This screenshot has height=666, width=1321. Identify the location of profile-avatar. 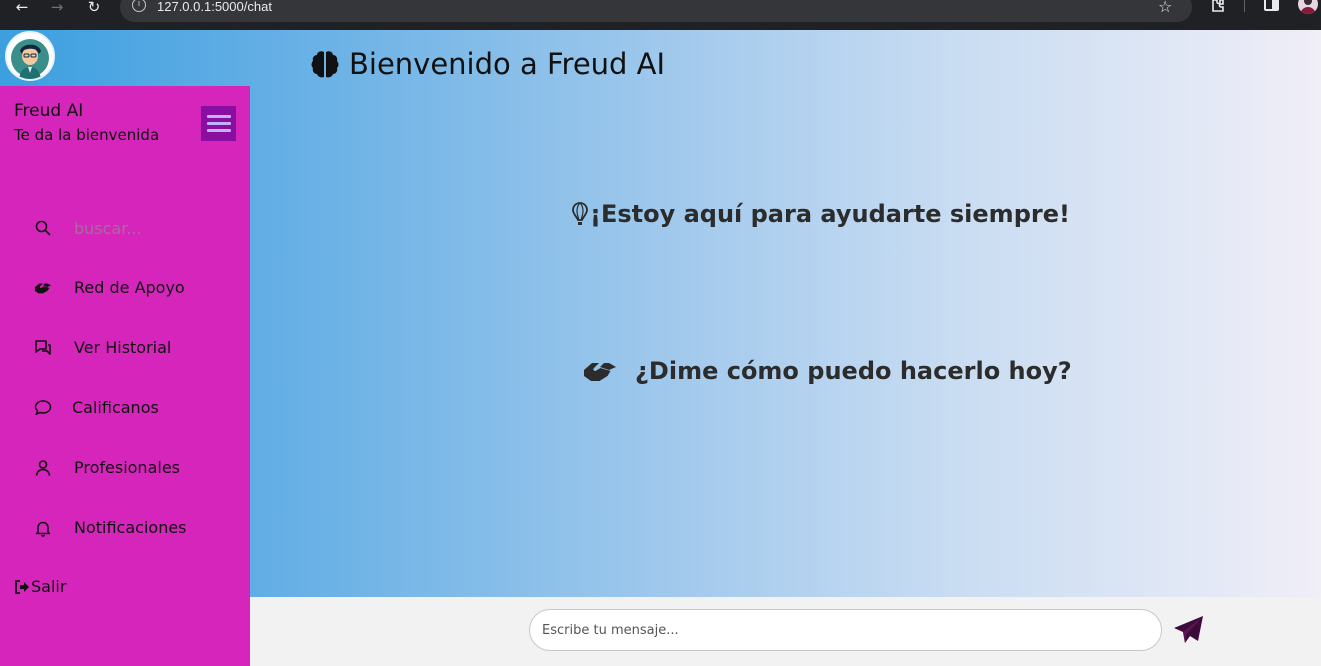
(1308, 7).